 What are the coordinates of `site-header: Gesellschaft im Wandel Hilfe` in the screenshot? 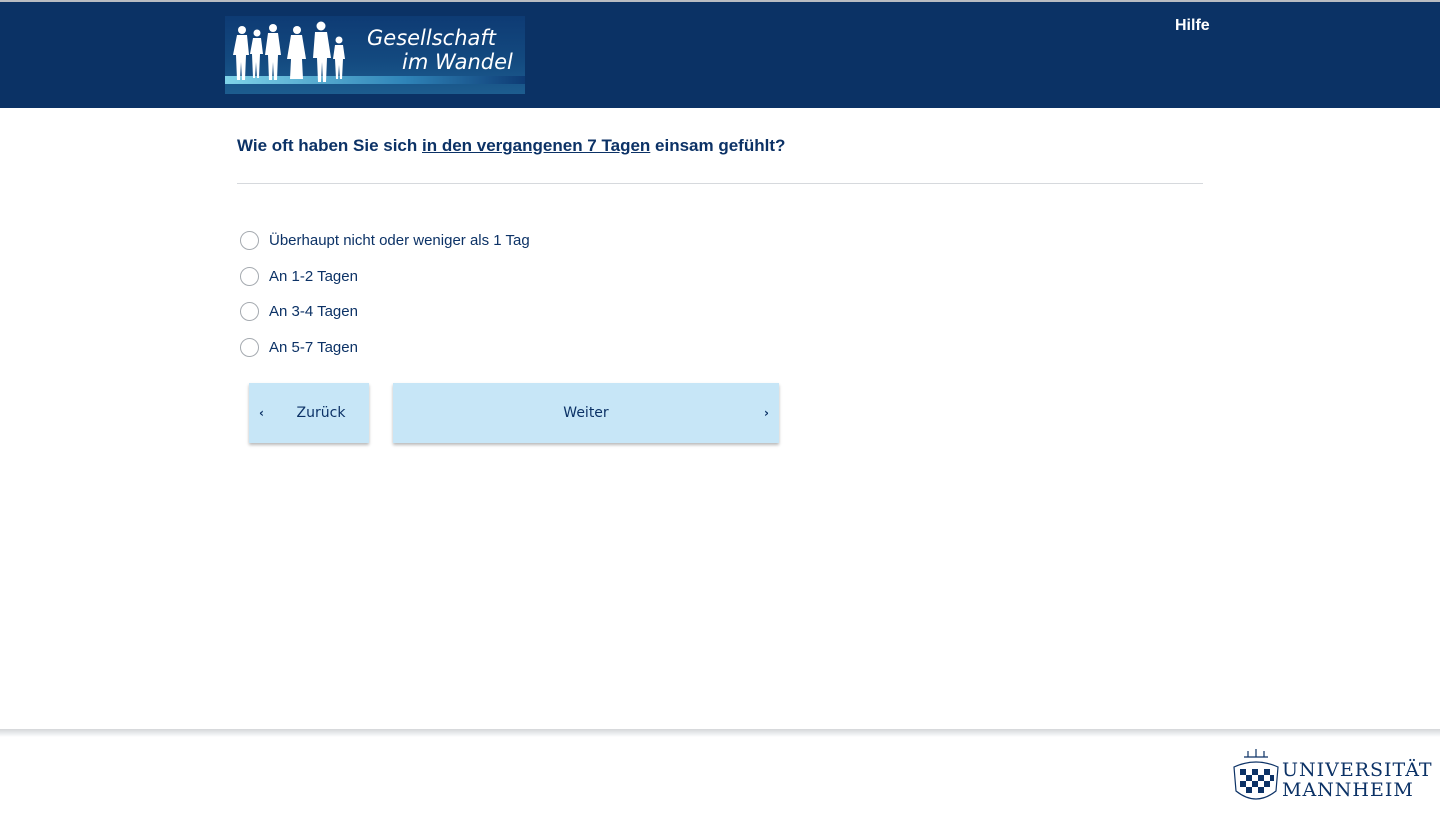 It's located at (720, 55).